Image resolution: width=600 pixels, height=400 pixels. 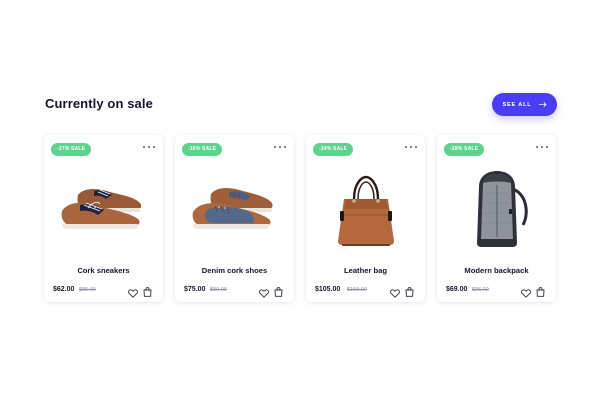 I want to click on product-card: -28% SALE Modern backpack $69.00 $96.00, so click(x=496, y=218).